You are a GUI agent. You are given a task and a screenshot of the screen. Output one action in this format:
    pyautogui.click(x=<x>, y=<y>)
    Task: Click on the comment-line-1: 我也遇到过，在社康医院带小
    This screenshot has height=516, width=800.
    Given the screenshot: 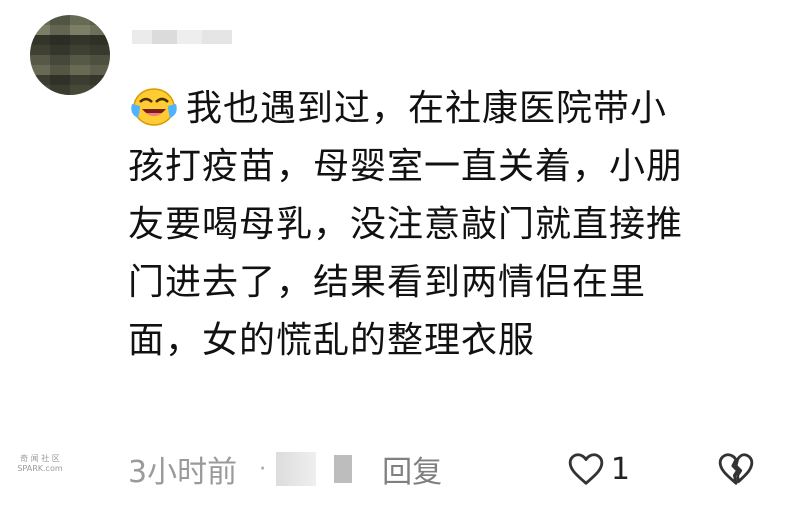 What is the action you would take?
    pyautogui.click(x=448, y=109)
    